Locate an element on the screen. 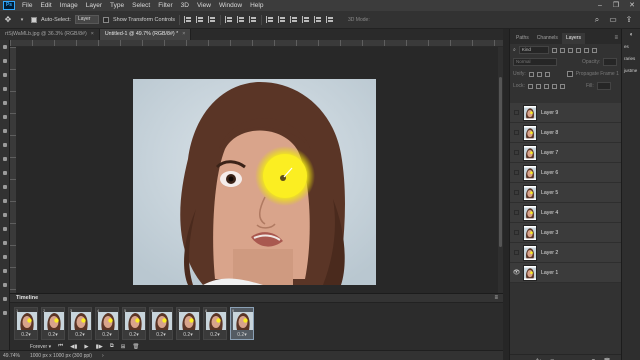  tab-channels: Channels is located at coordinates (547, 38).